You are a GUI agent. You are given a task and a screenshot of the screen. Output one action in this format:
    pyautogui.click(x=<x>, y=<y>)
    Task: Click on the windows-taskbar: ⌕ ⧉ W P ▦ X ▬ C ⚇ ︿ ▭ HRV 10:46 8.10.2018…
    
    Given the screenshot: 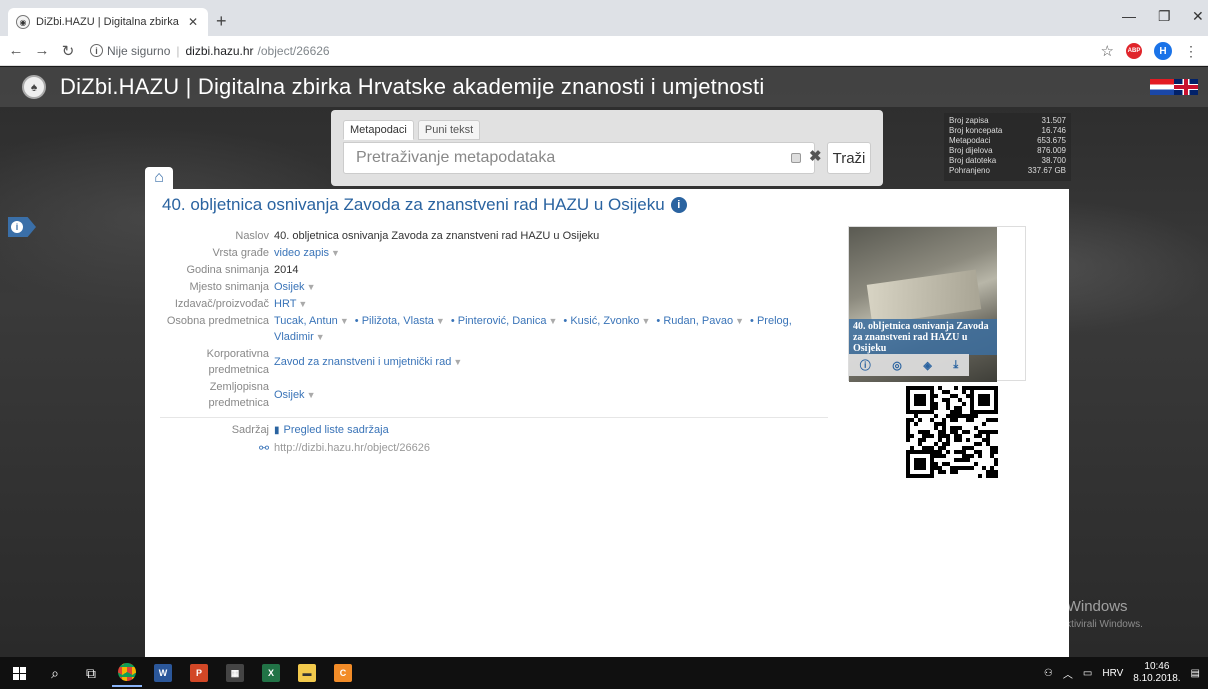 What is the action you would take?
    pyautogui.click(x=604, y=673)
    